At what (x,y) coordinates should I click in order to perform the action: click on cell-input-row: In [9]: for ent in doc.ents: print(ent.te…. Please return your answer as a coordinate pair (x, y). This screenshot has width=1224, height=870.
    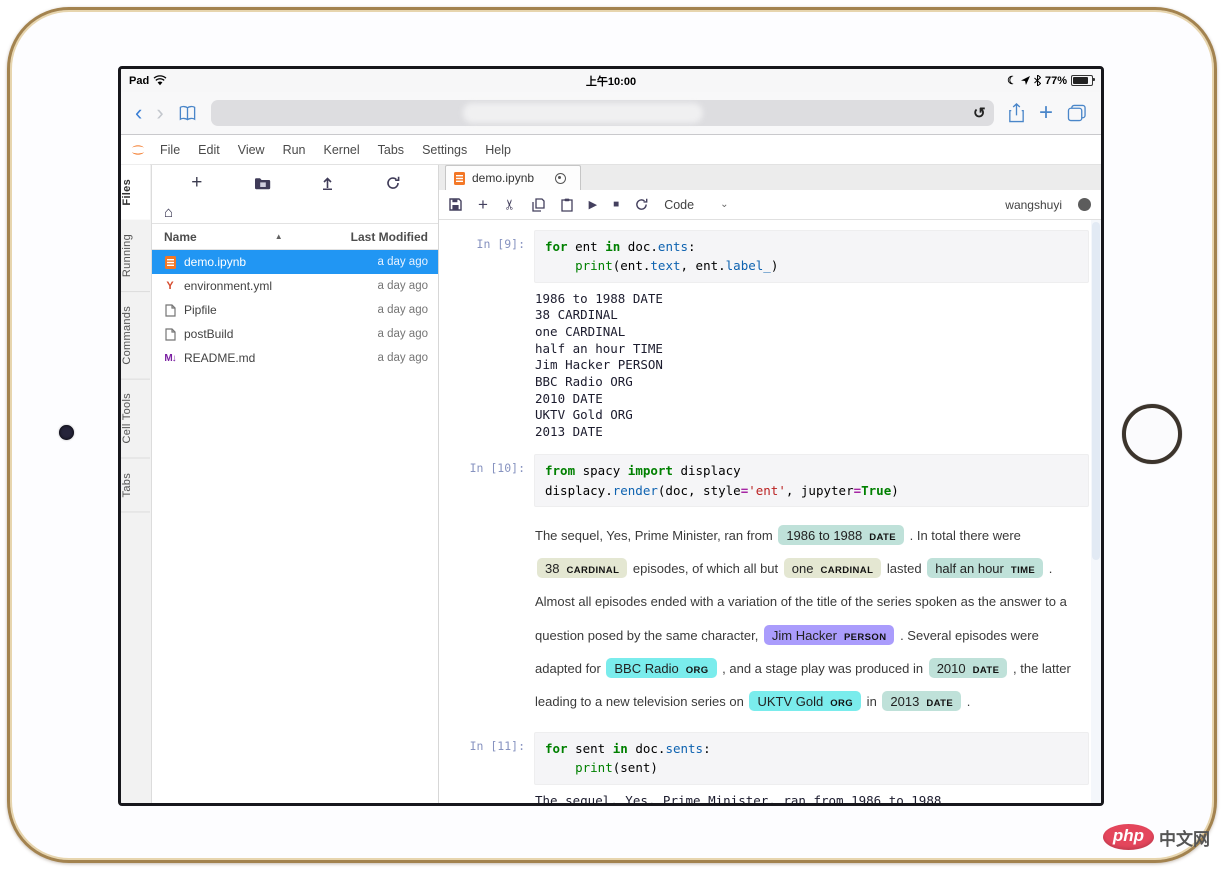
    Looking at the image, I should click on (764, 256).